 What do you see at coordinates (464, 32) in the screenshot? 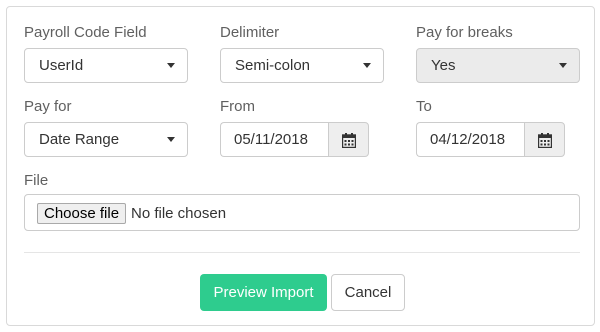
I see `pay-for-breaks-label: Pay for breaks` at bounding box center [464, 32].